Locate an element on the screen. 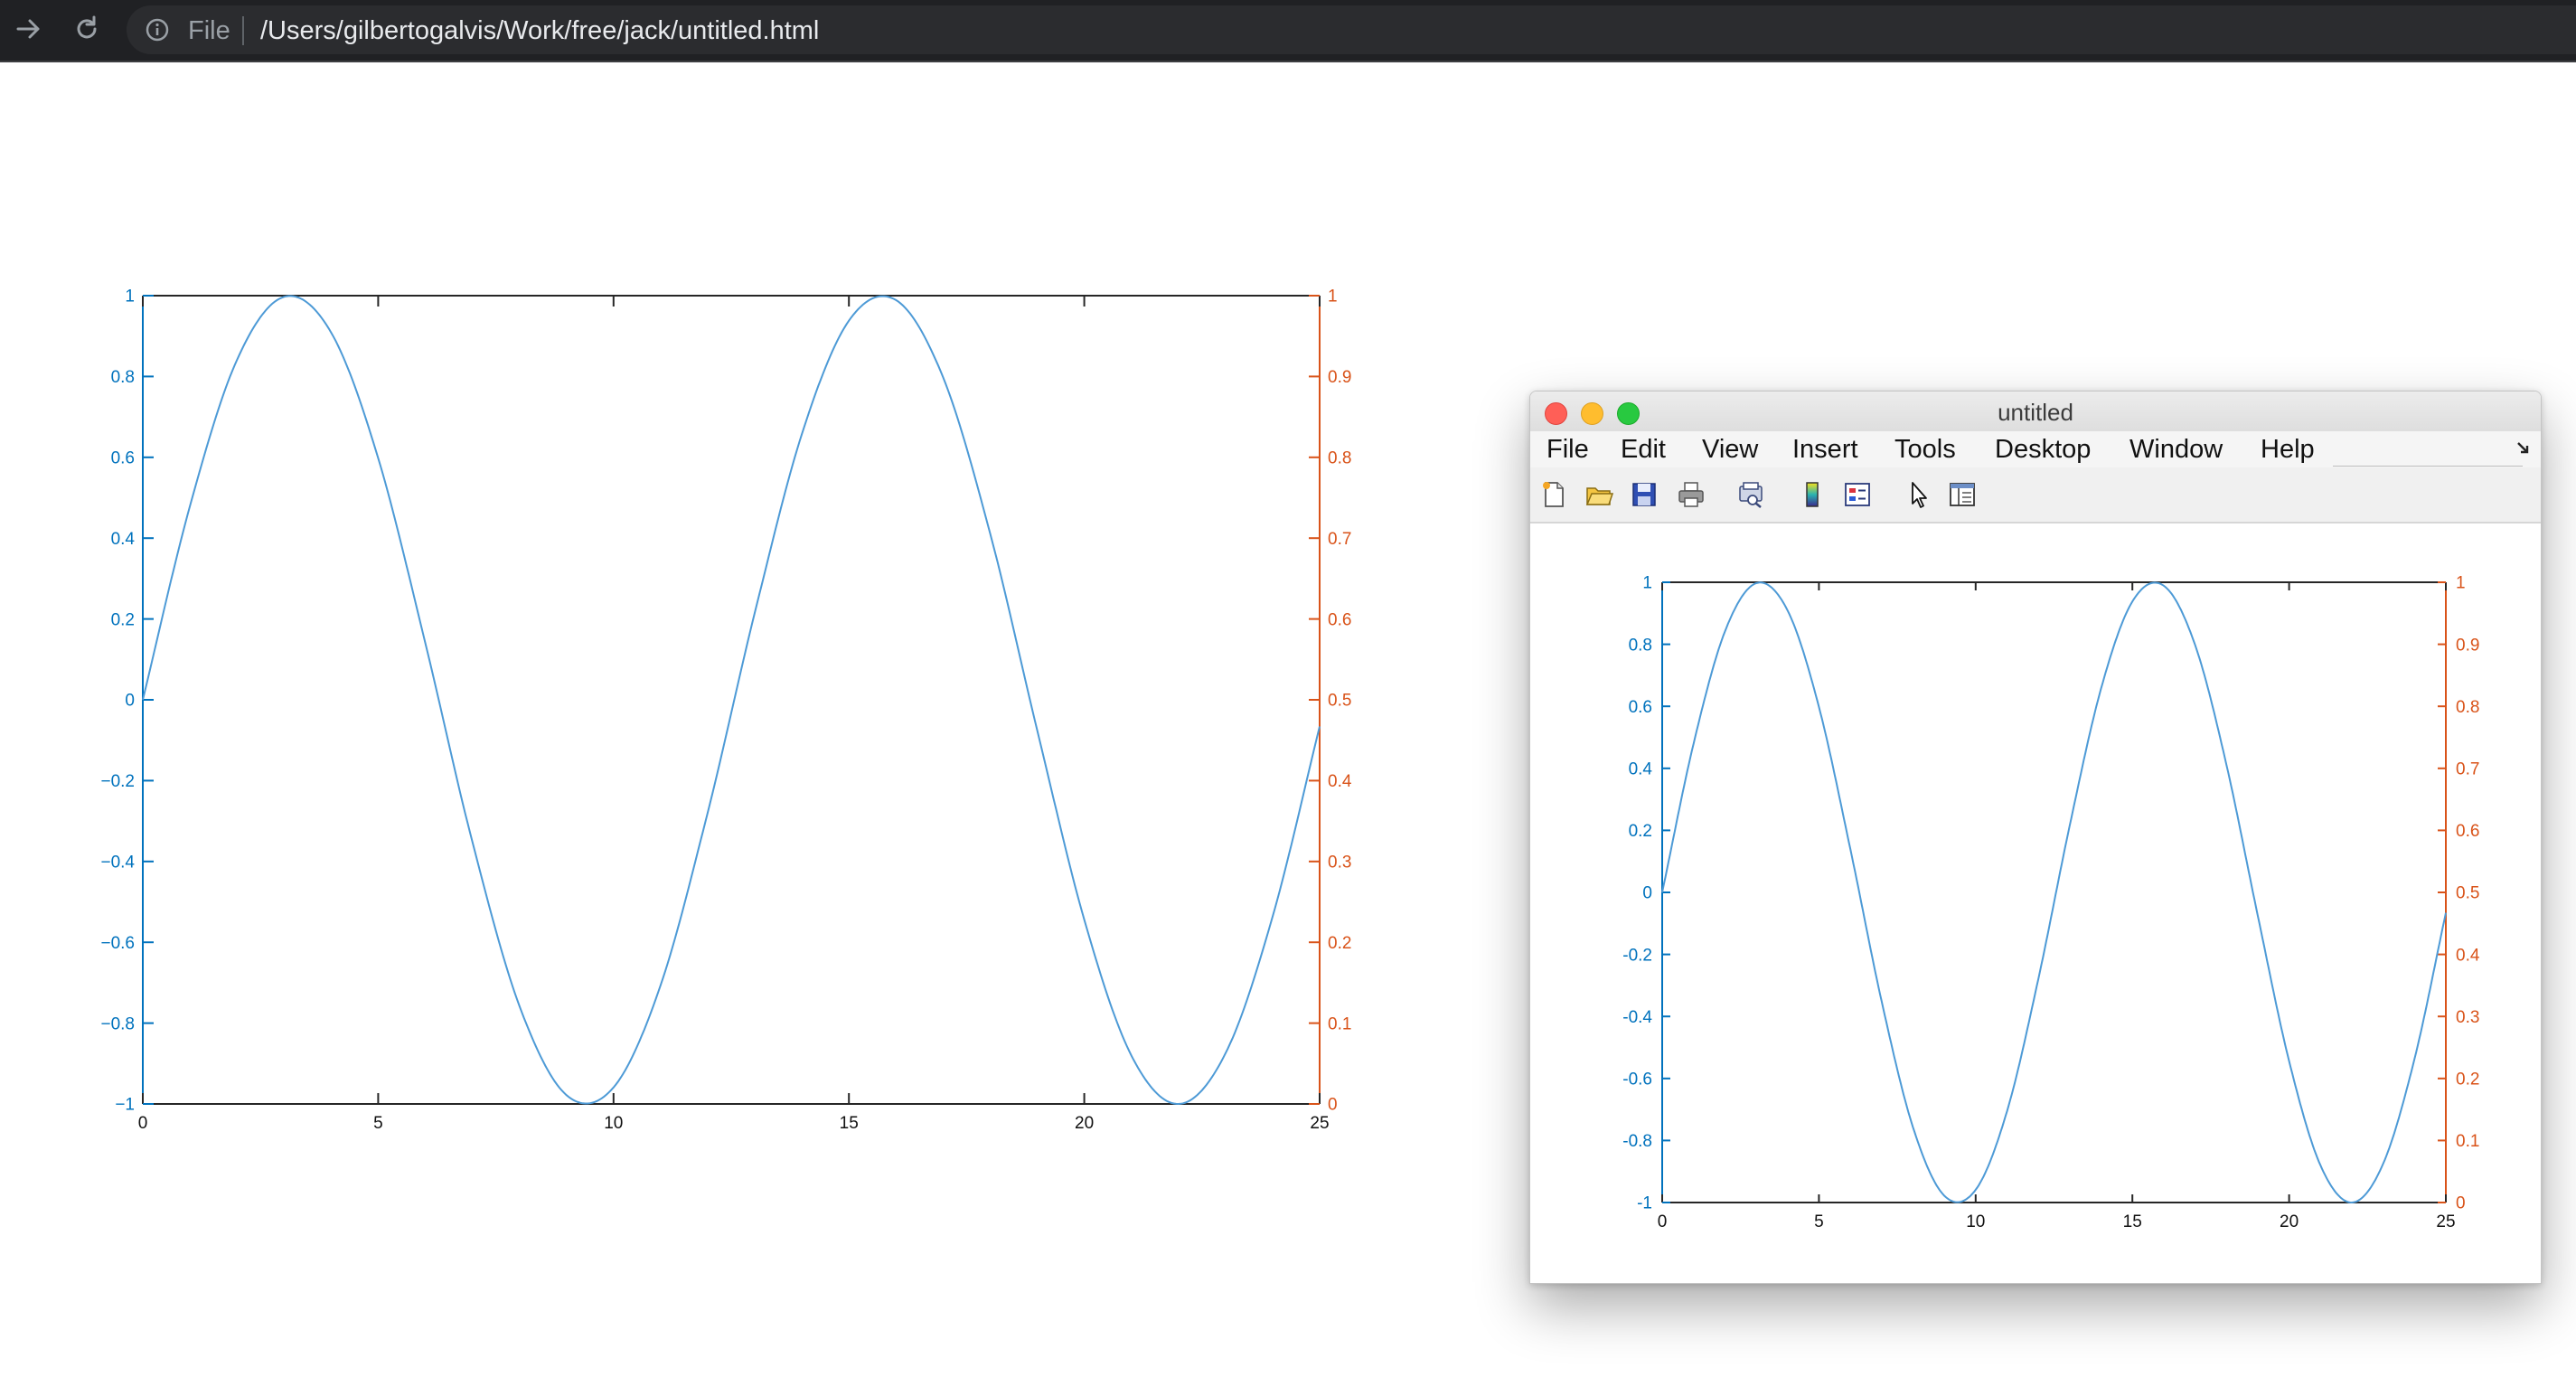 The height and width of the screenshot is (1396, 2576). y-tick-label: −0.8 is located at coordinates (117, 1023).